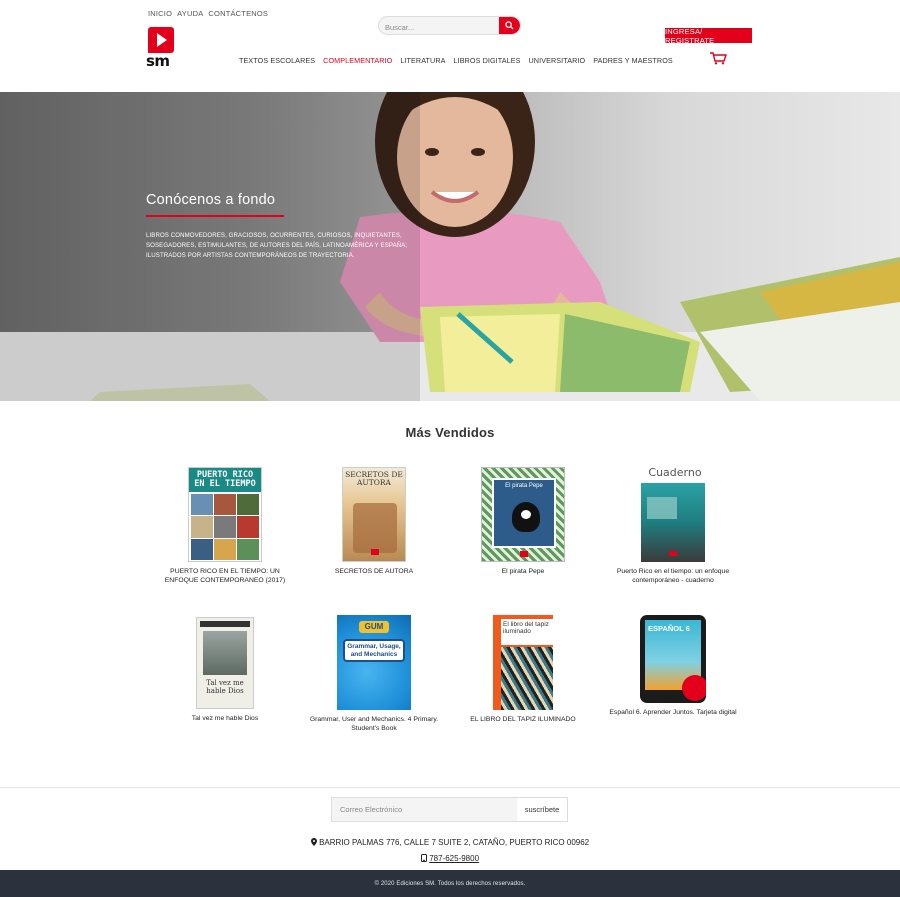 The image size is (900, 897). What do you see at coordinates (160, 13) in the screenshot?
I see `top-link-inicio: INICIO` at bounding box center [160, 13].